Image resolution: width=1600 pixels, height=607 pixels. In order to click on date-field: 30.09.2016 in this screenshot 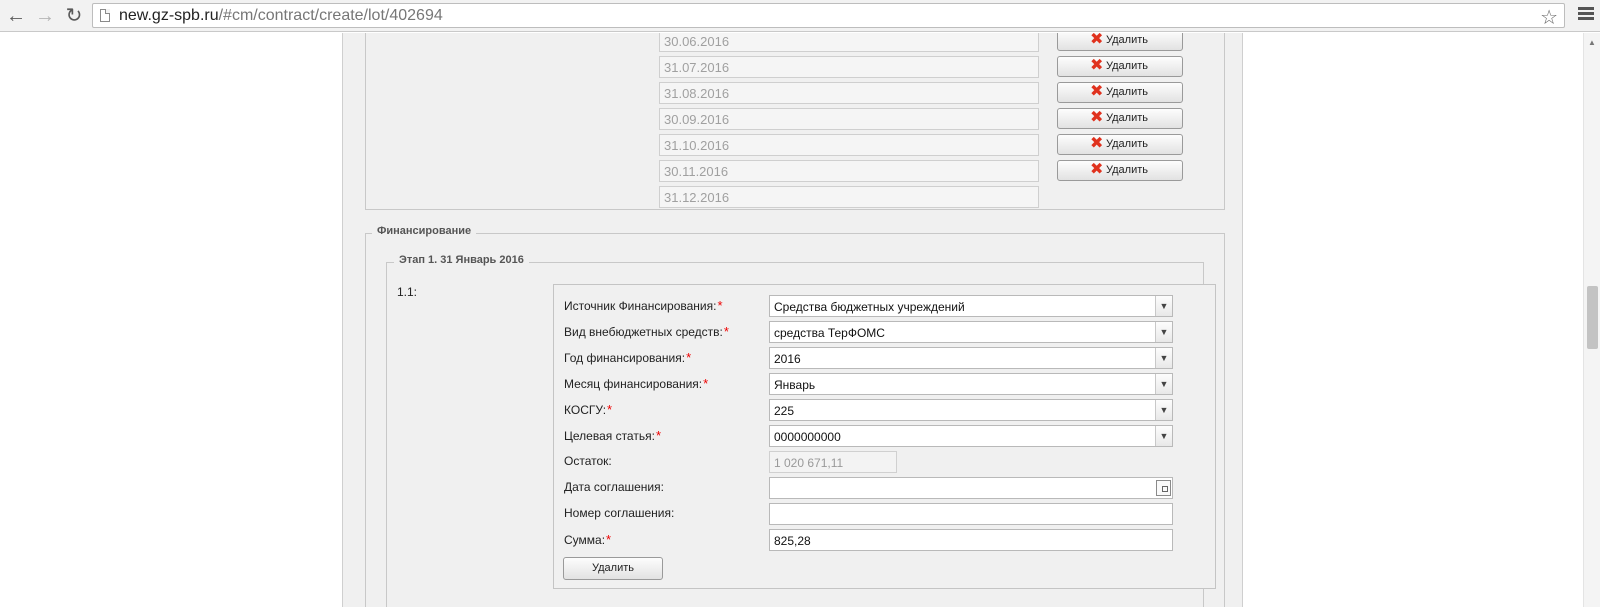, I will do `click(849, 119)`.